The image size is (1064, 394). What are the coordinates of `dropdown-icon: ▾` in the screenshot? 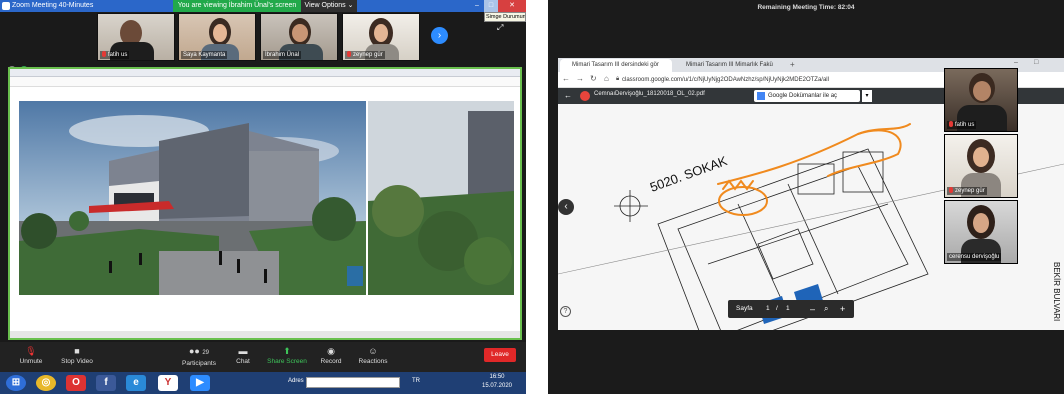 It's located at (867, 96).